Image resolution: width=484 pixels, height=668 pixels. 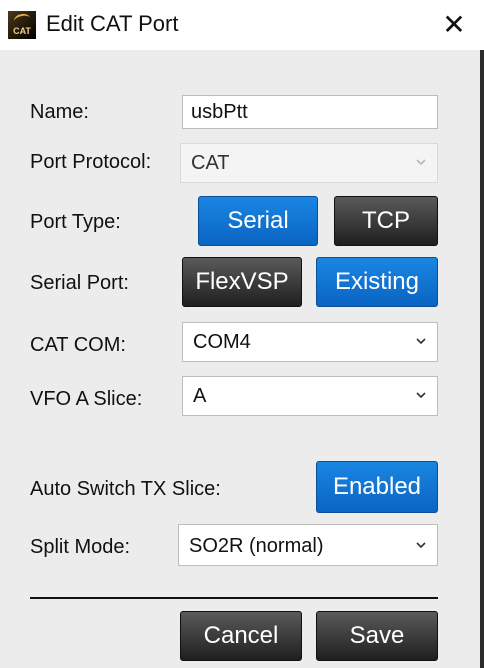 I want to click on name-input, so click(x=310, y=112).